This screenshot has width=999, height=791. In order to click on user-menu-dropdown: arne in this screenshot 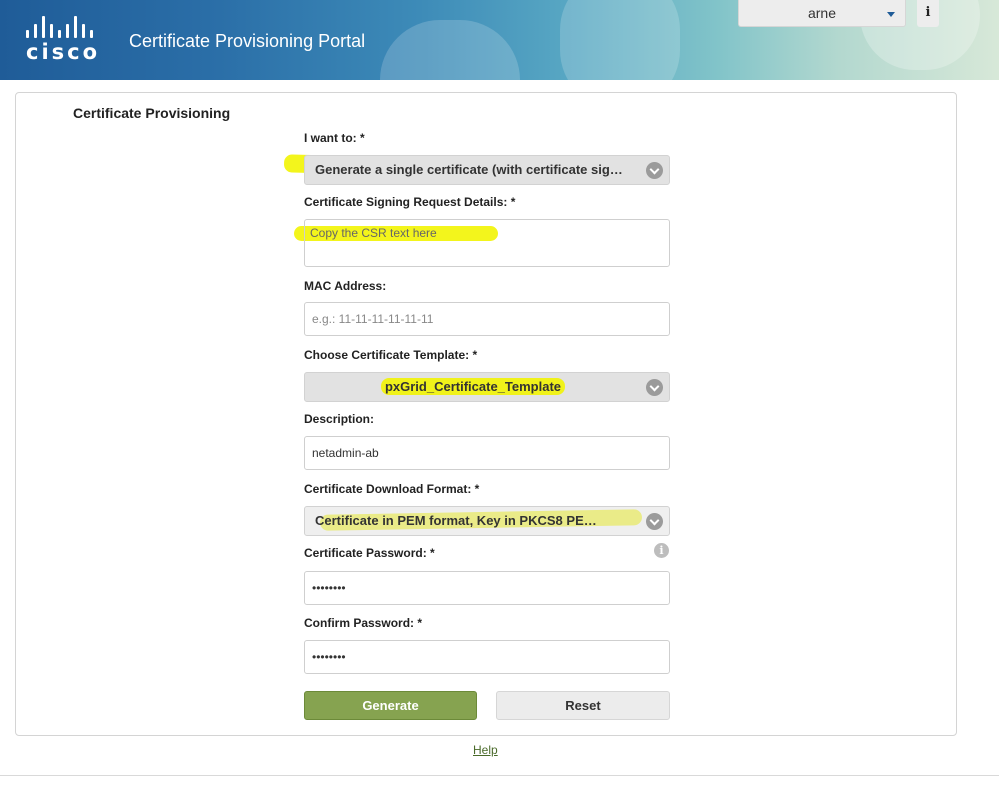, I will do `click(822, 13)`.